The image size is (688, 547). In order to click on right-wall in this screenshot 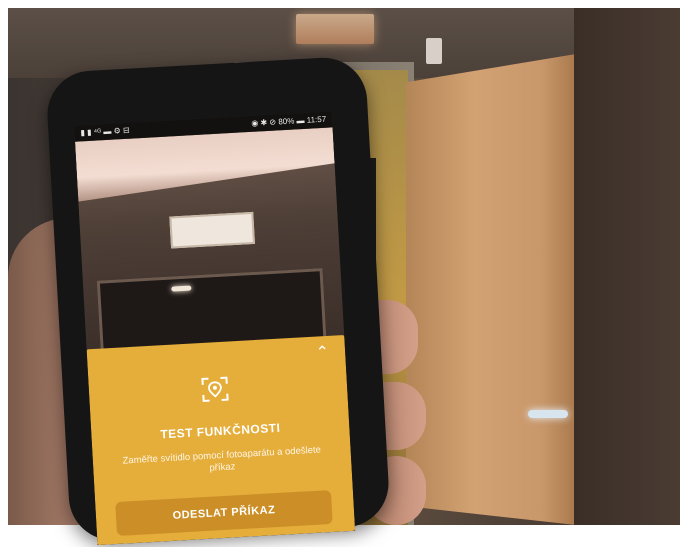, I will do `click(627, 266)`.